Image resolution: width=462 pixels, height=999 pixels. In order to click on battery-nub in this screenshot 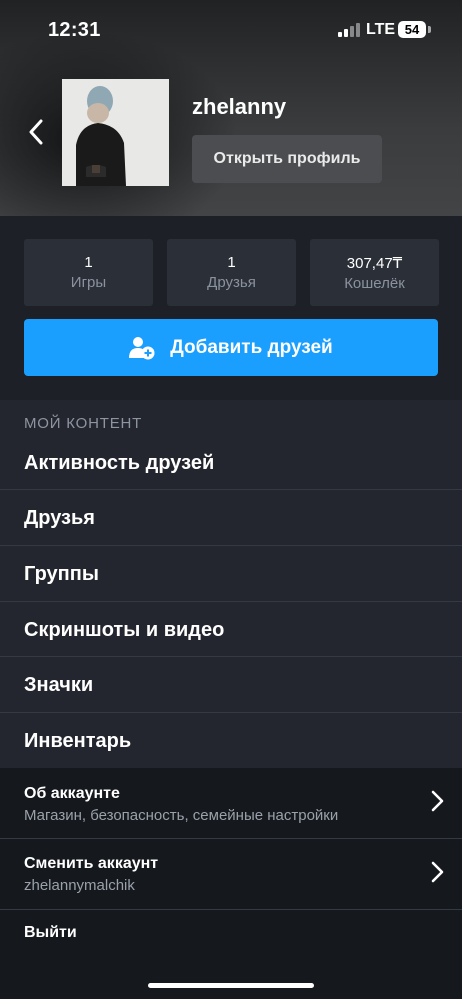, I will do `click(429, 29)`.